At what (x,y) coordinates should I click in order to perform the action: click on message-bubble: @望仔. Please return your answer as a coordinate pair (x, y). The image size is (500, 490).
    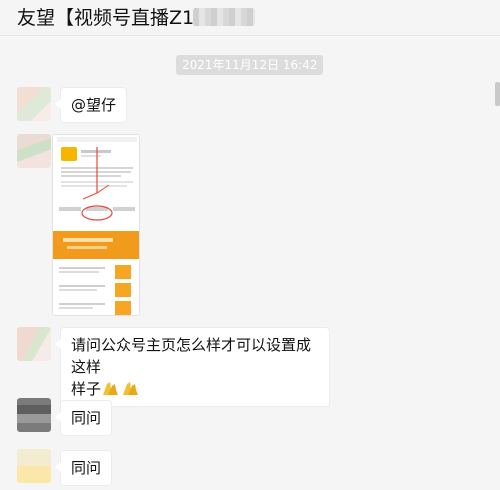
    Looking at the image, I should click on (91, 105).